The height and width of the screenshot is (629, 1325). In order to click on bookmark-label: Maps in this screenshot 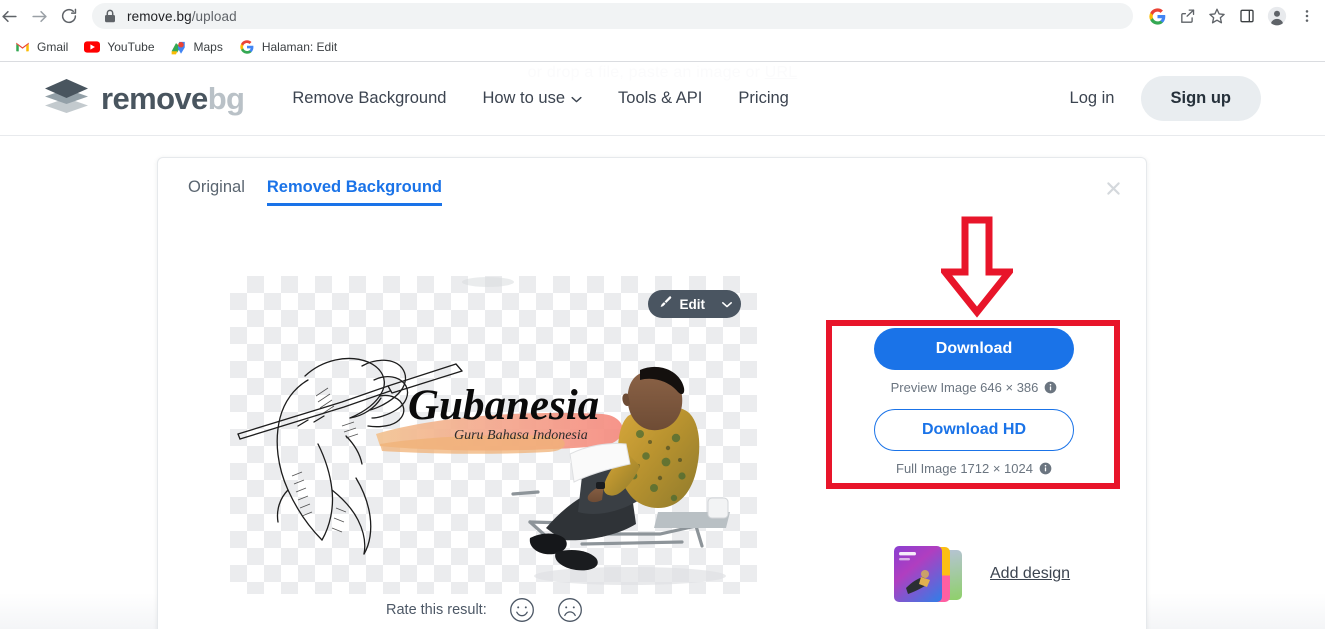, I will do `click(208, 47)`.